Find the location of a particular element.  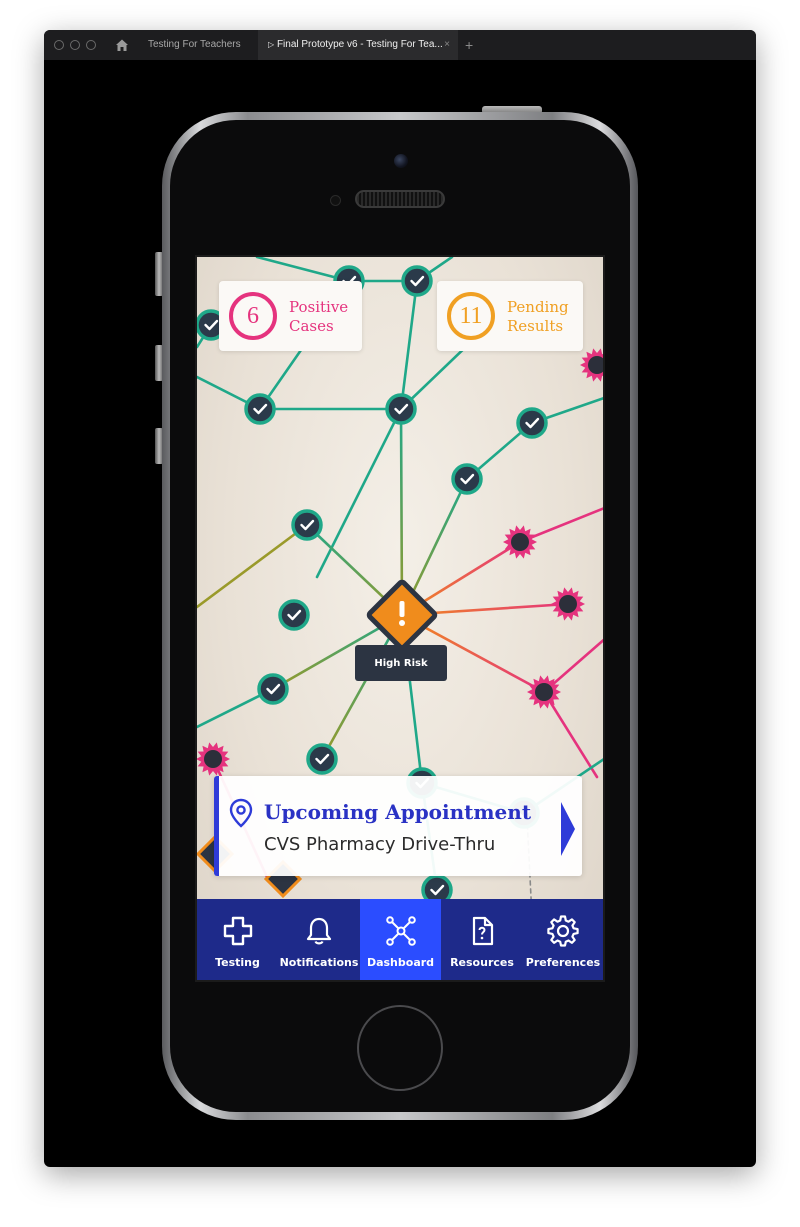

tab-preferences: Preferences is located at coordinates (563, 939).